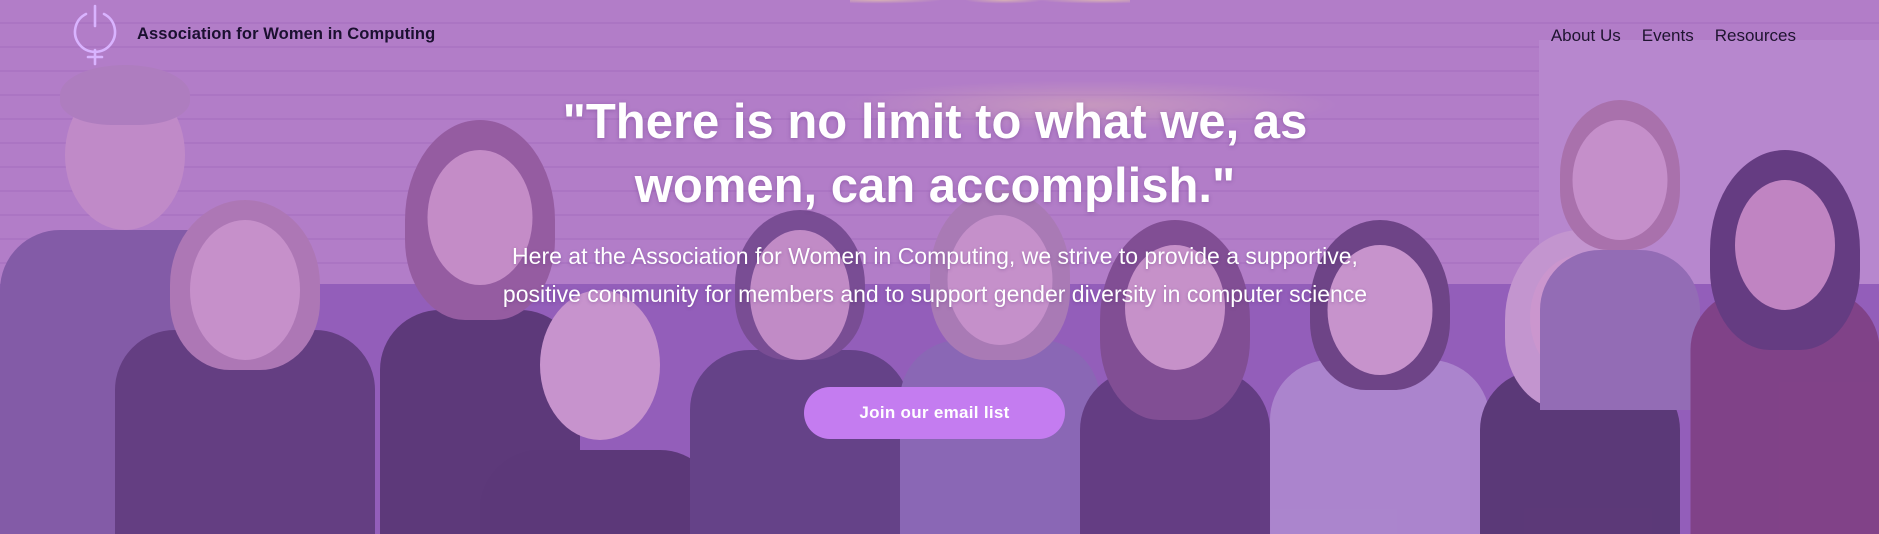 This screenshot has height=534, width=1879. Describe the element at coordinates (1586, 36) in the screenshot. I see `nav-about-us: About Us` at that location.